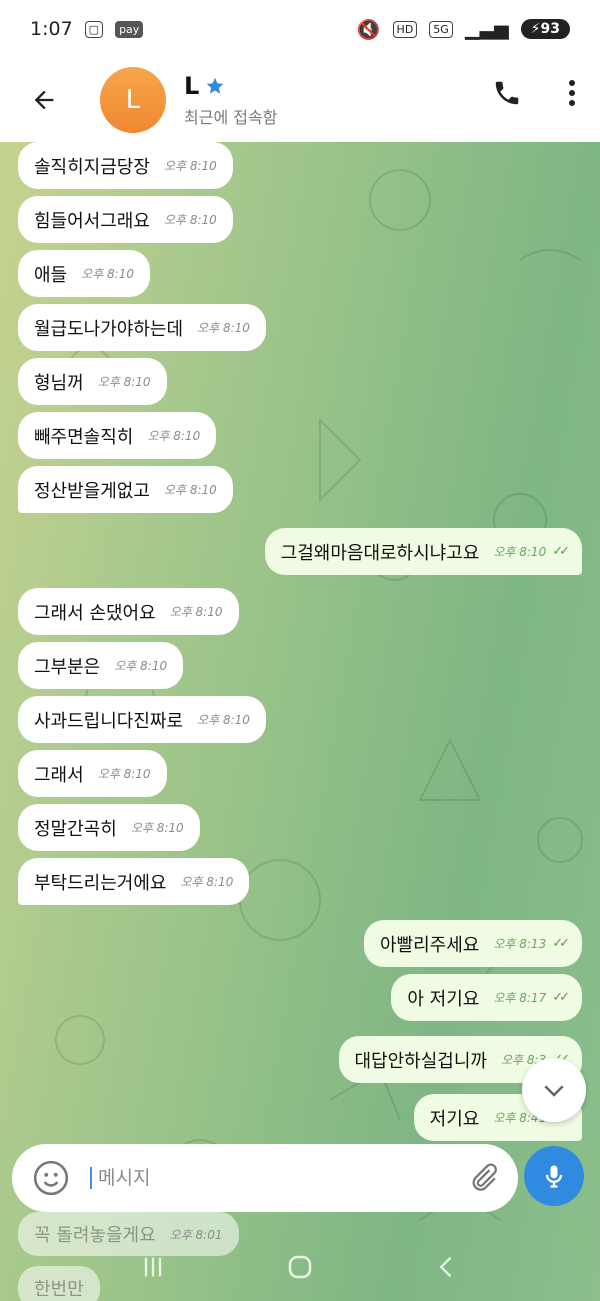 This screenshot has height=1301, width=600. What do you see at coordinates (51, 29) in the screenshot?
I see `status-time: 1:07` at bounding box center [51, 29].